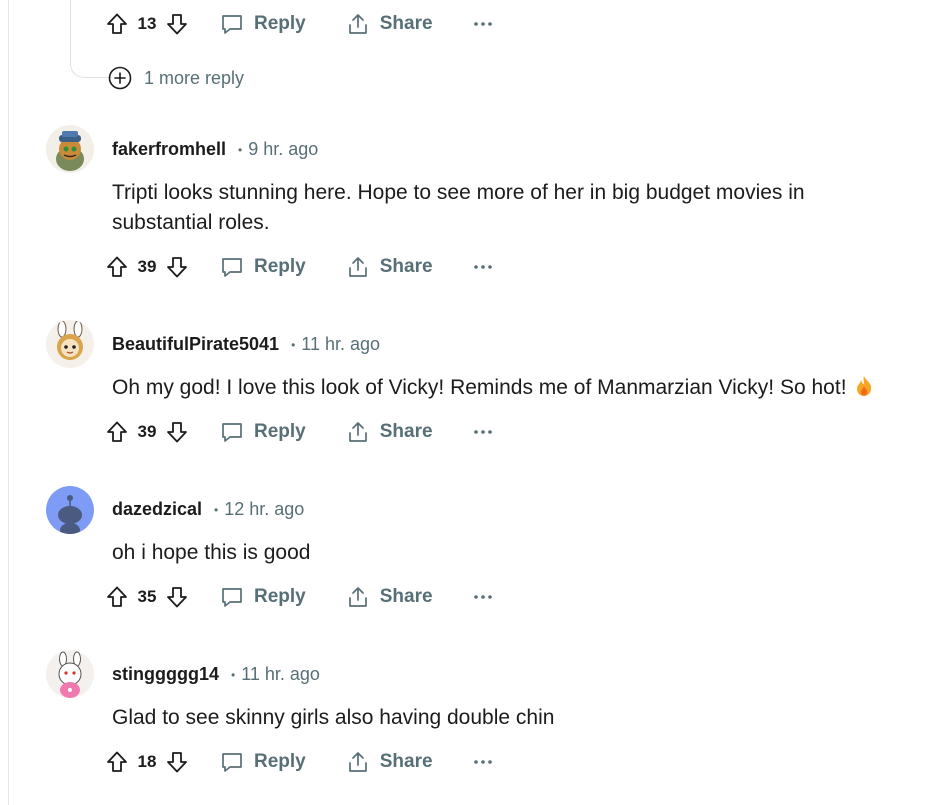 The height and width of the screenshot is (805, 943). What do you see at coordinates (194, 77) in the screenshot?
I see `more-replies-label: 1 more reply` at bounding box center [194, 77].